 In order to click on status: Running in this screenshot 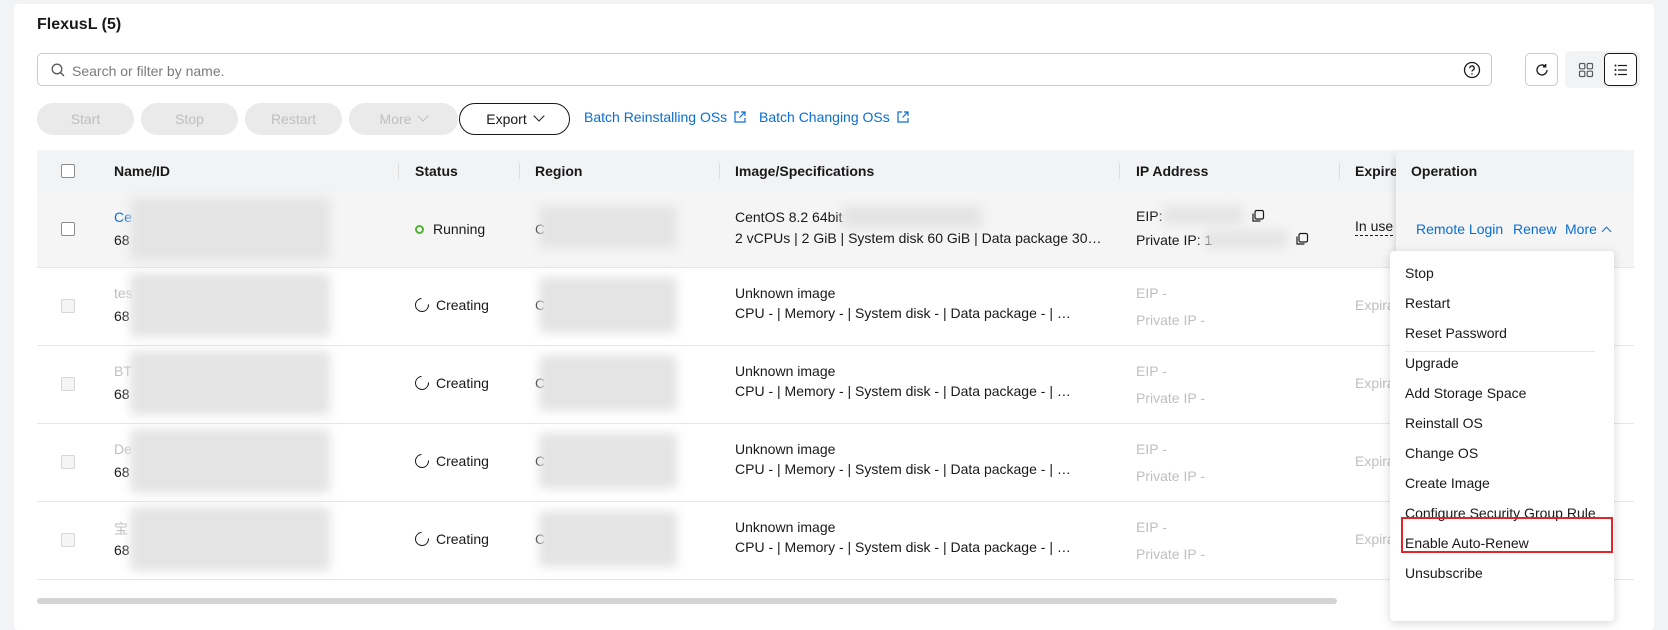, I will do `click(450, 229)`.